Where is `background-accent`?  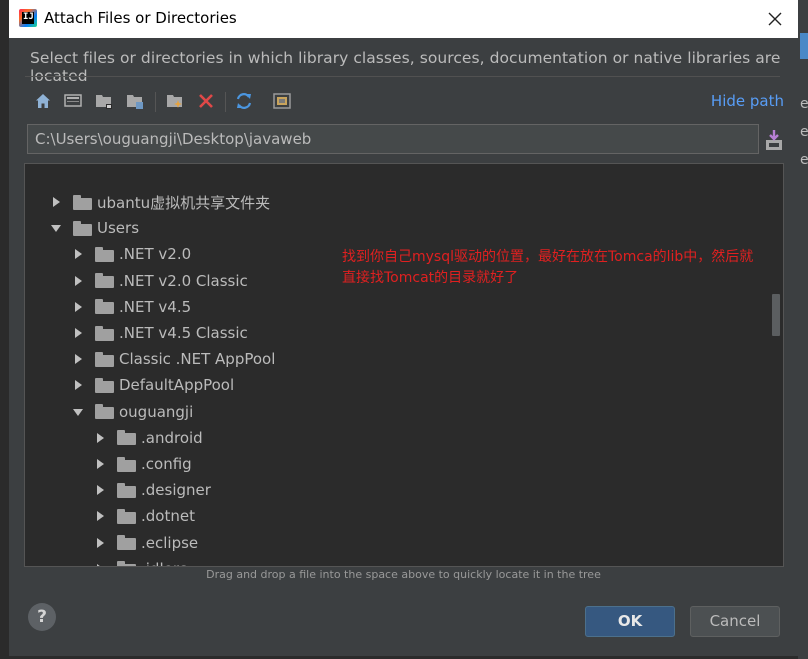 background-accent is located at coordinates (804, 46).